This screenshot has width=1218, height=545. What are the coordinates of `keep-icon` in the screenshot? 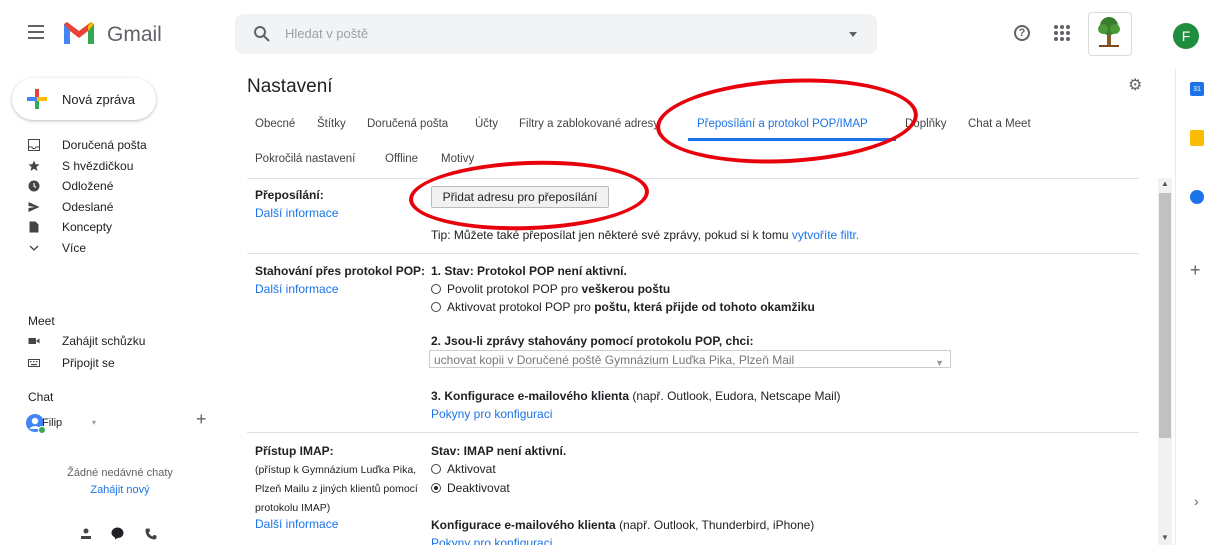 It's located at (1197, 138).